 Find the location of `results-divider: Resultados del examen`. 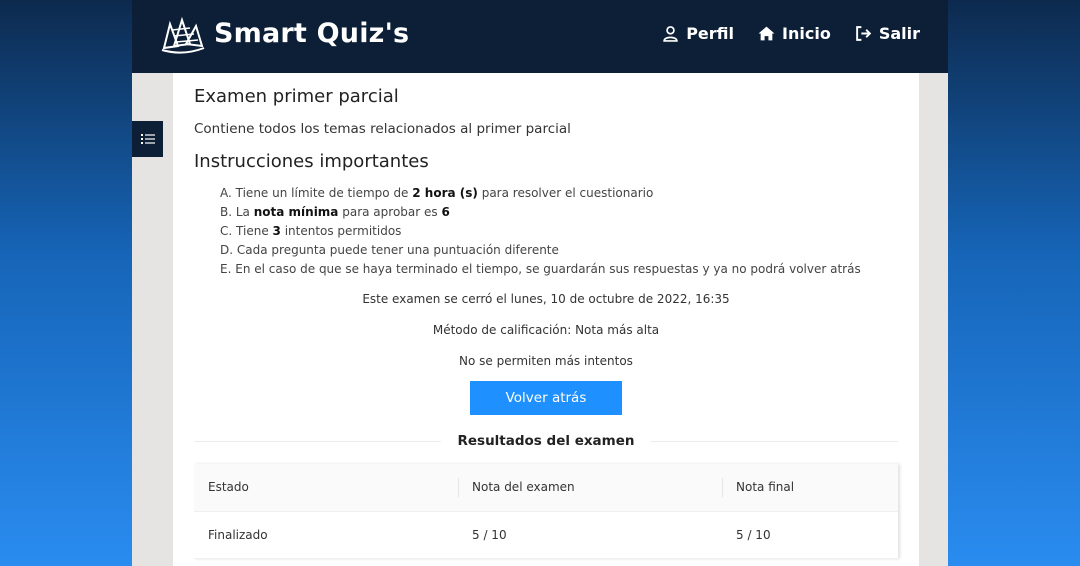

results-divider: Resultados del examen is located at coordinates (546, 441).